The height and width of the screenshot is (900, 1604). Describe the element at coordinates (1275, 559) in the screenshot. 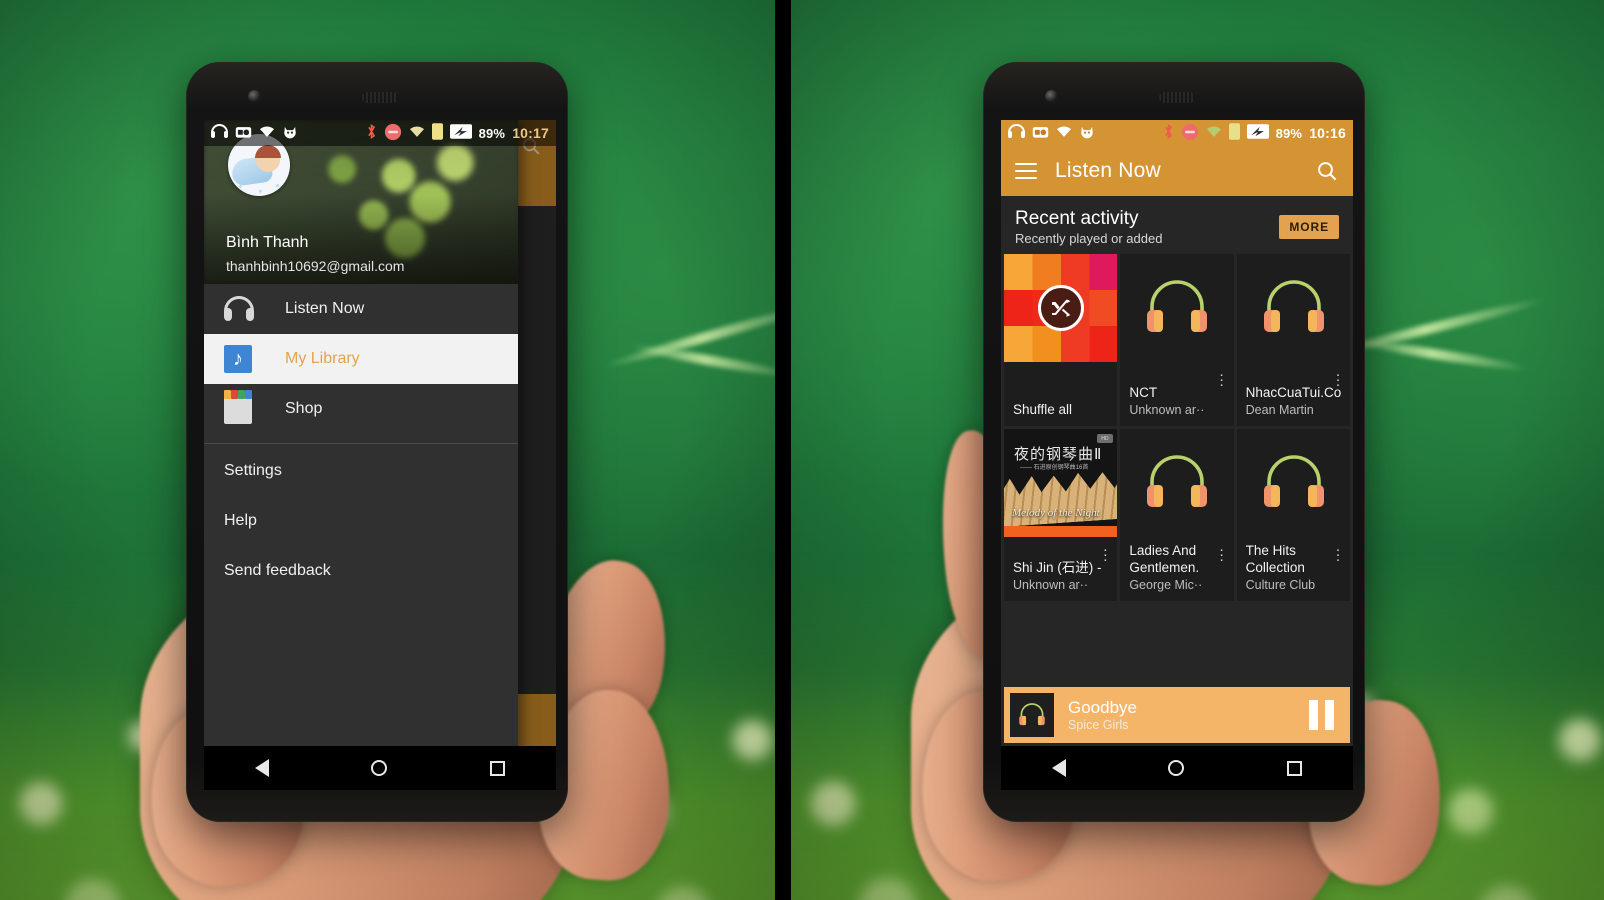

I see `card-title: The Hits Collection` at that location.